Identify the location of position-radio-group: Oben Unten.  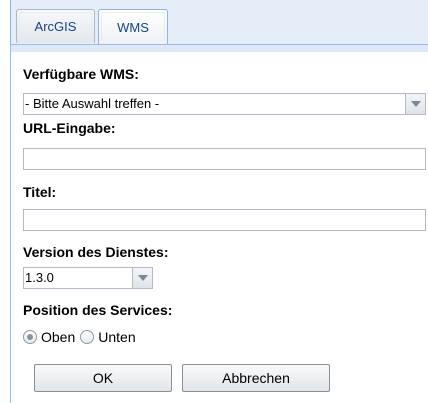
(79, 337).